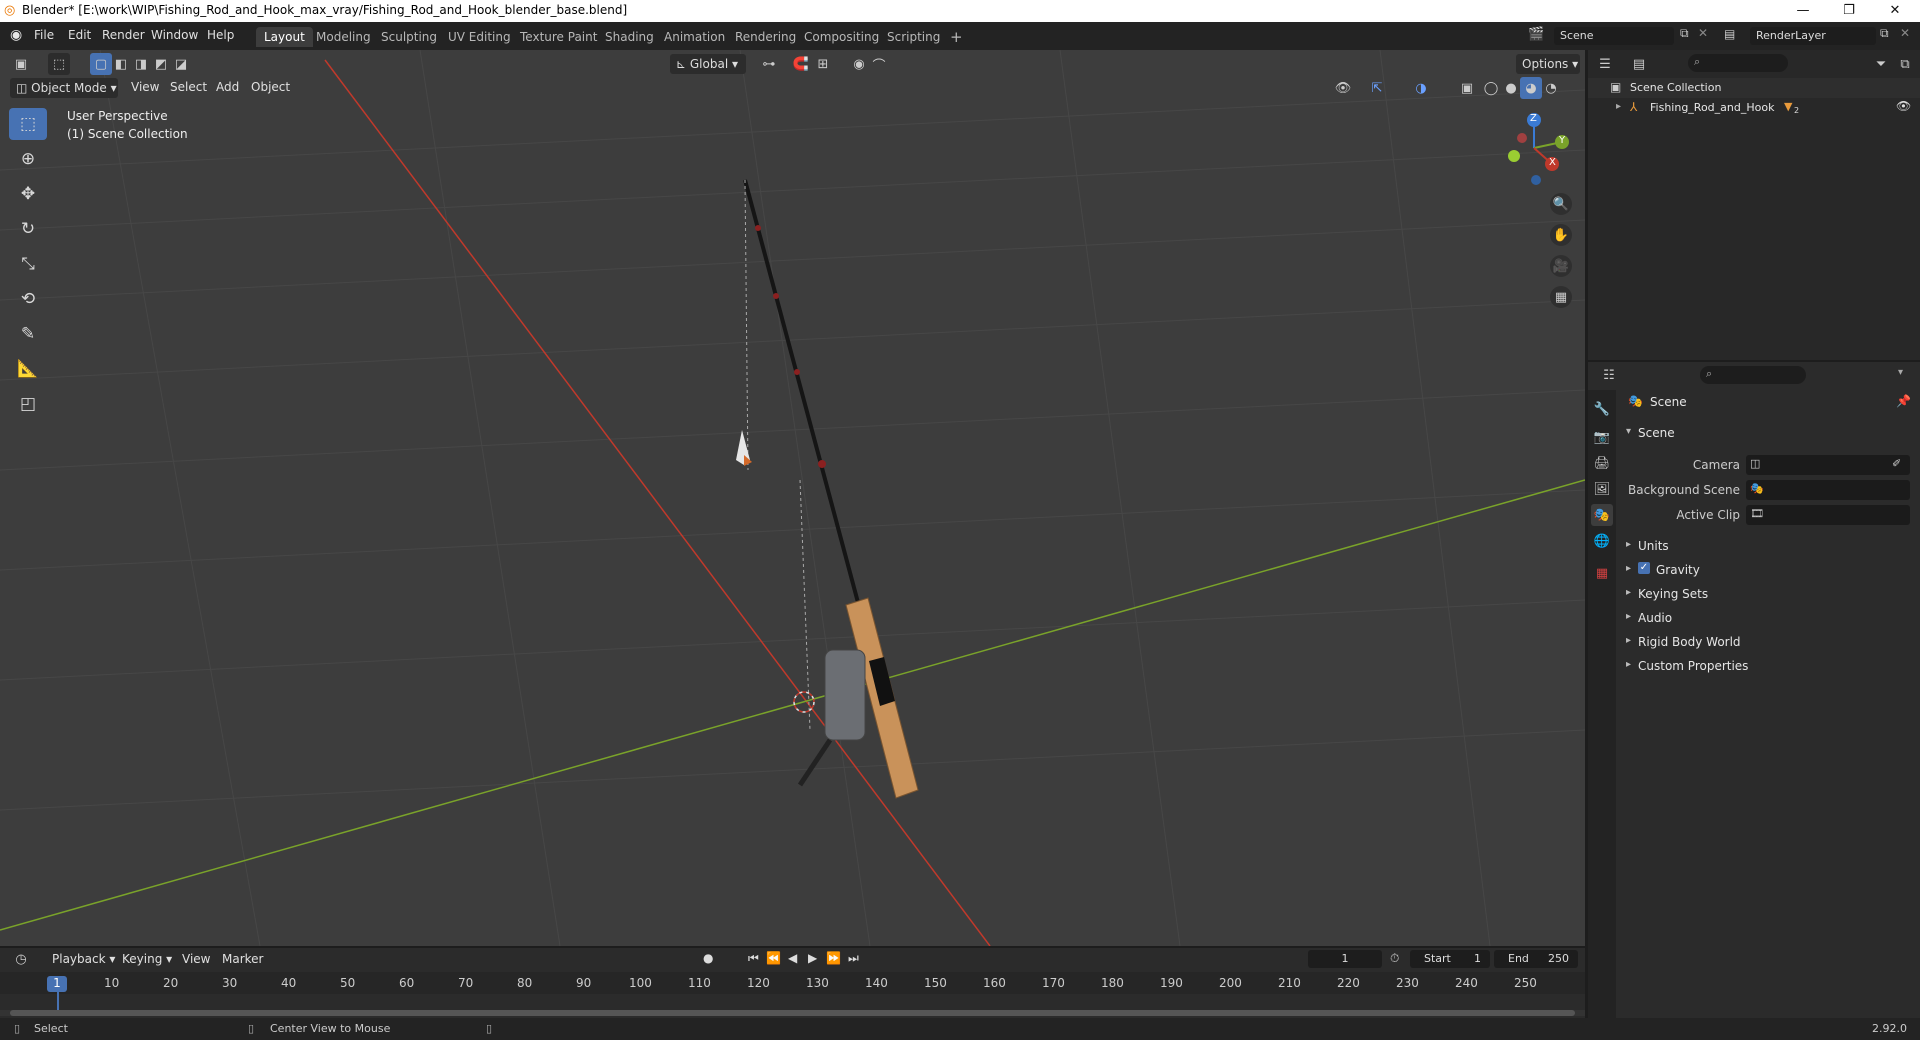 This screenshot has height=1040, width=1920. Describe the element at coordinates (1602, 463) in the screenshot. I see `output-tab-icon: 🖨` at that location.